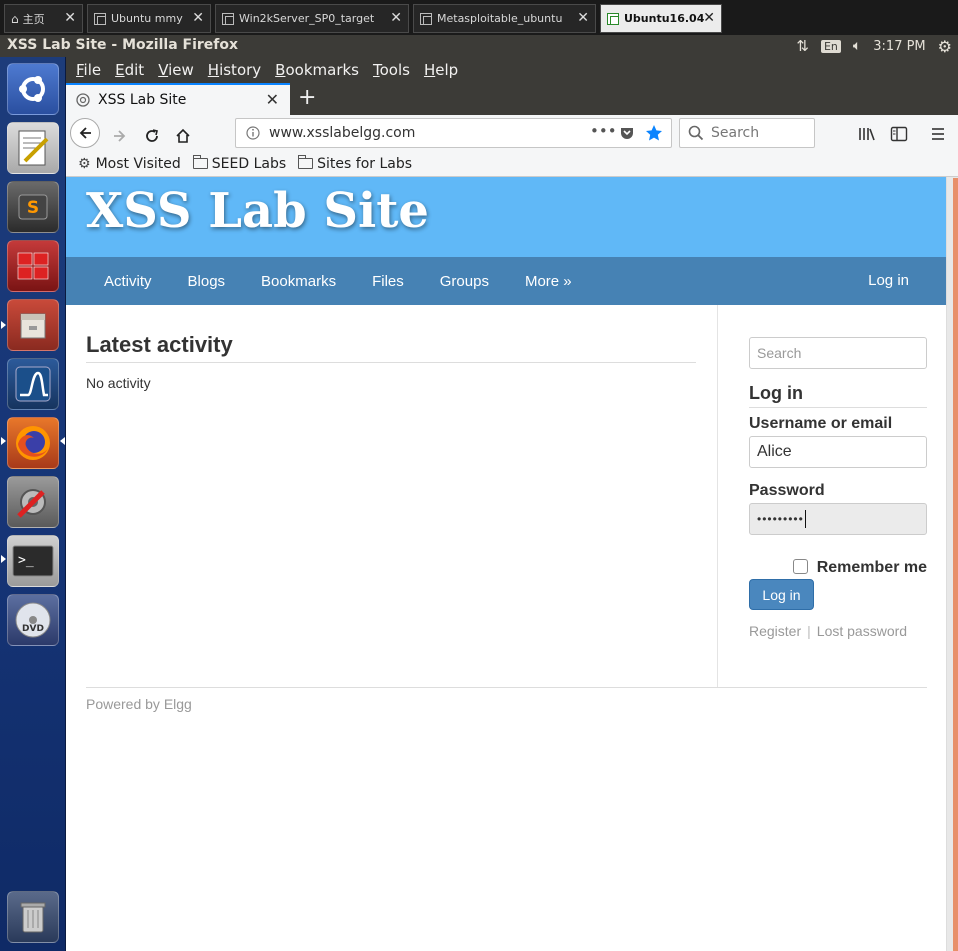  I want to click on keyboard-layout: En, so click(830, 46).